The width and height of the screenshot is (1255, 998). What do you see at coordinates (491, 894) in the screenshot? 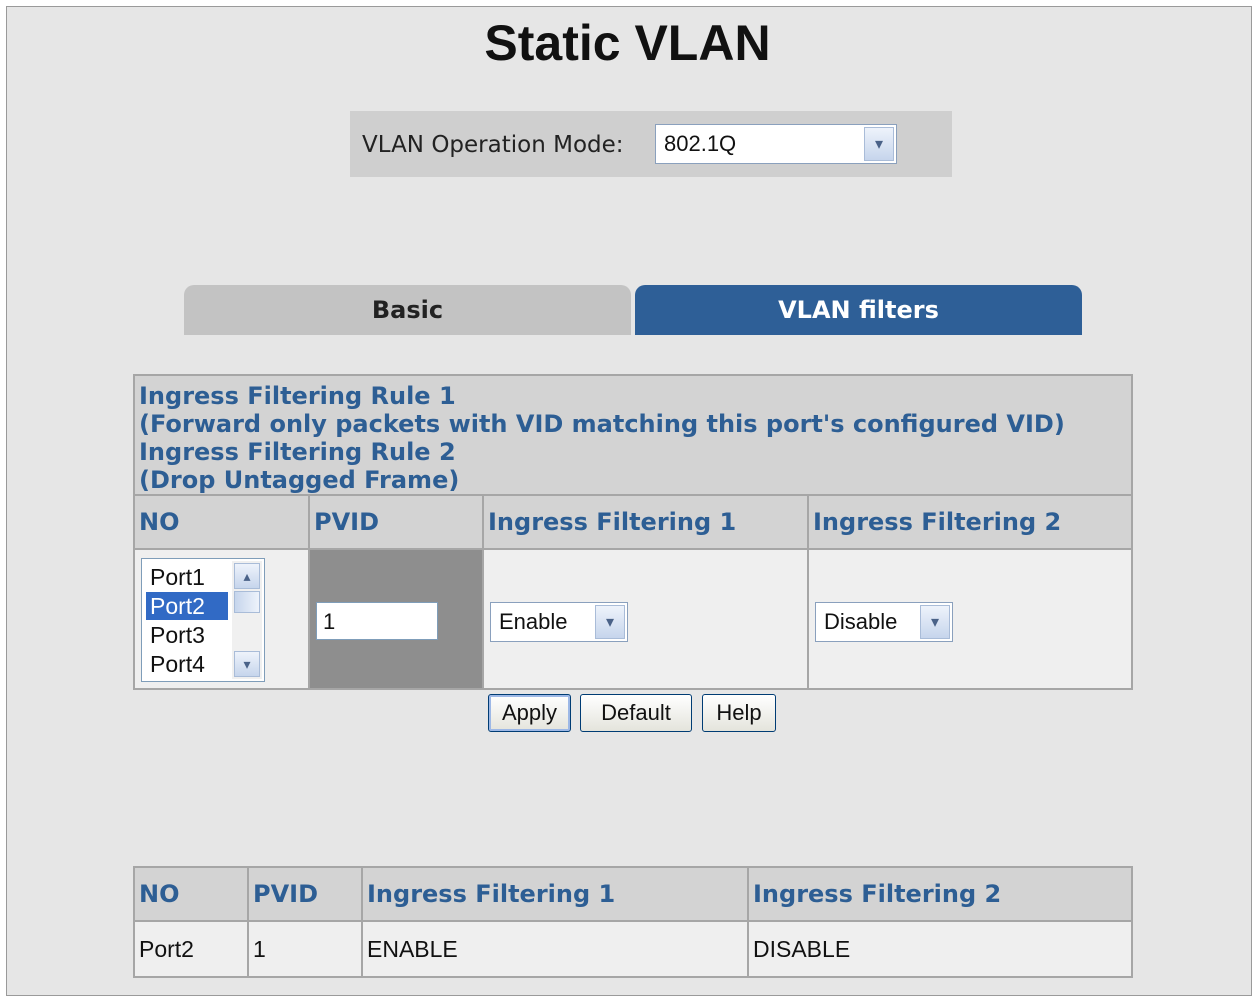
I see `summary-header-ingress-1: Ingress Filtering 1` at bounding box center [491, 894].